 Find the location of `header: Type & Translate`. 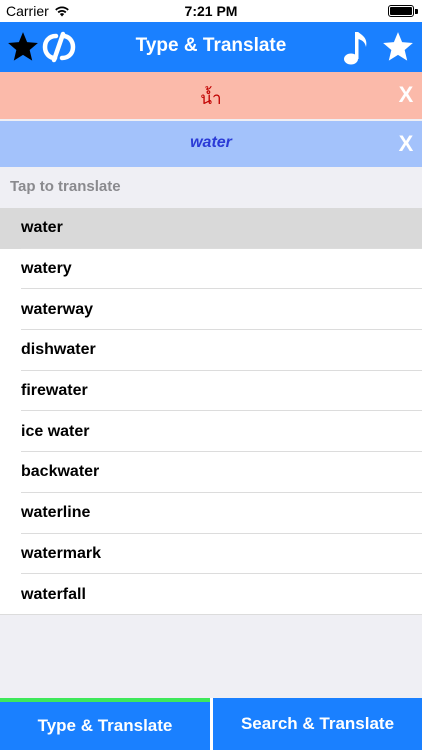

header: Type & Translate is located at coordinates (211, 47).